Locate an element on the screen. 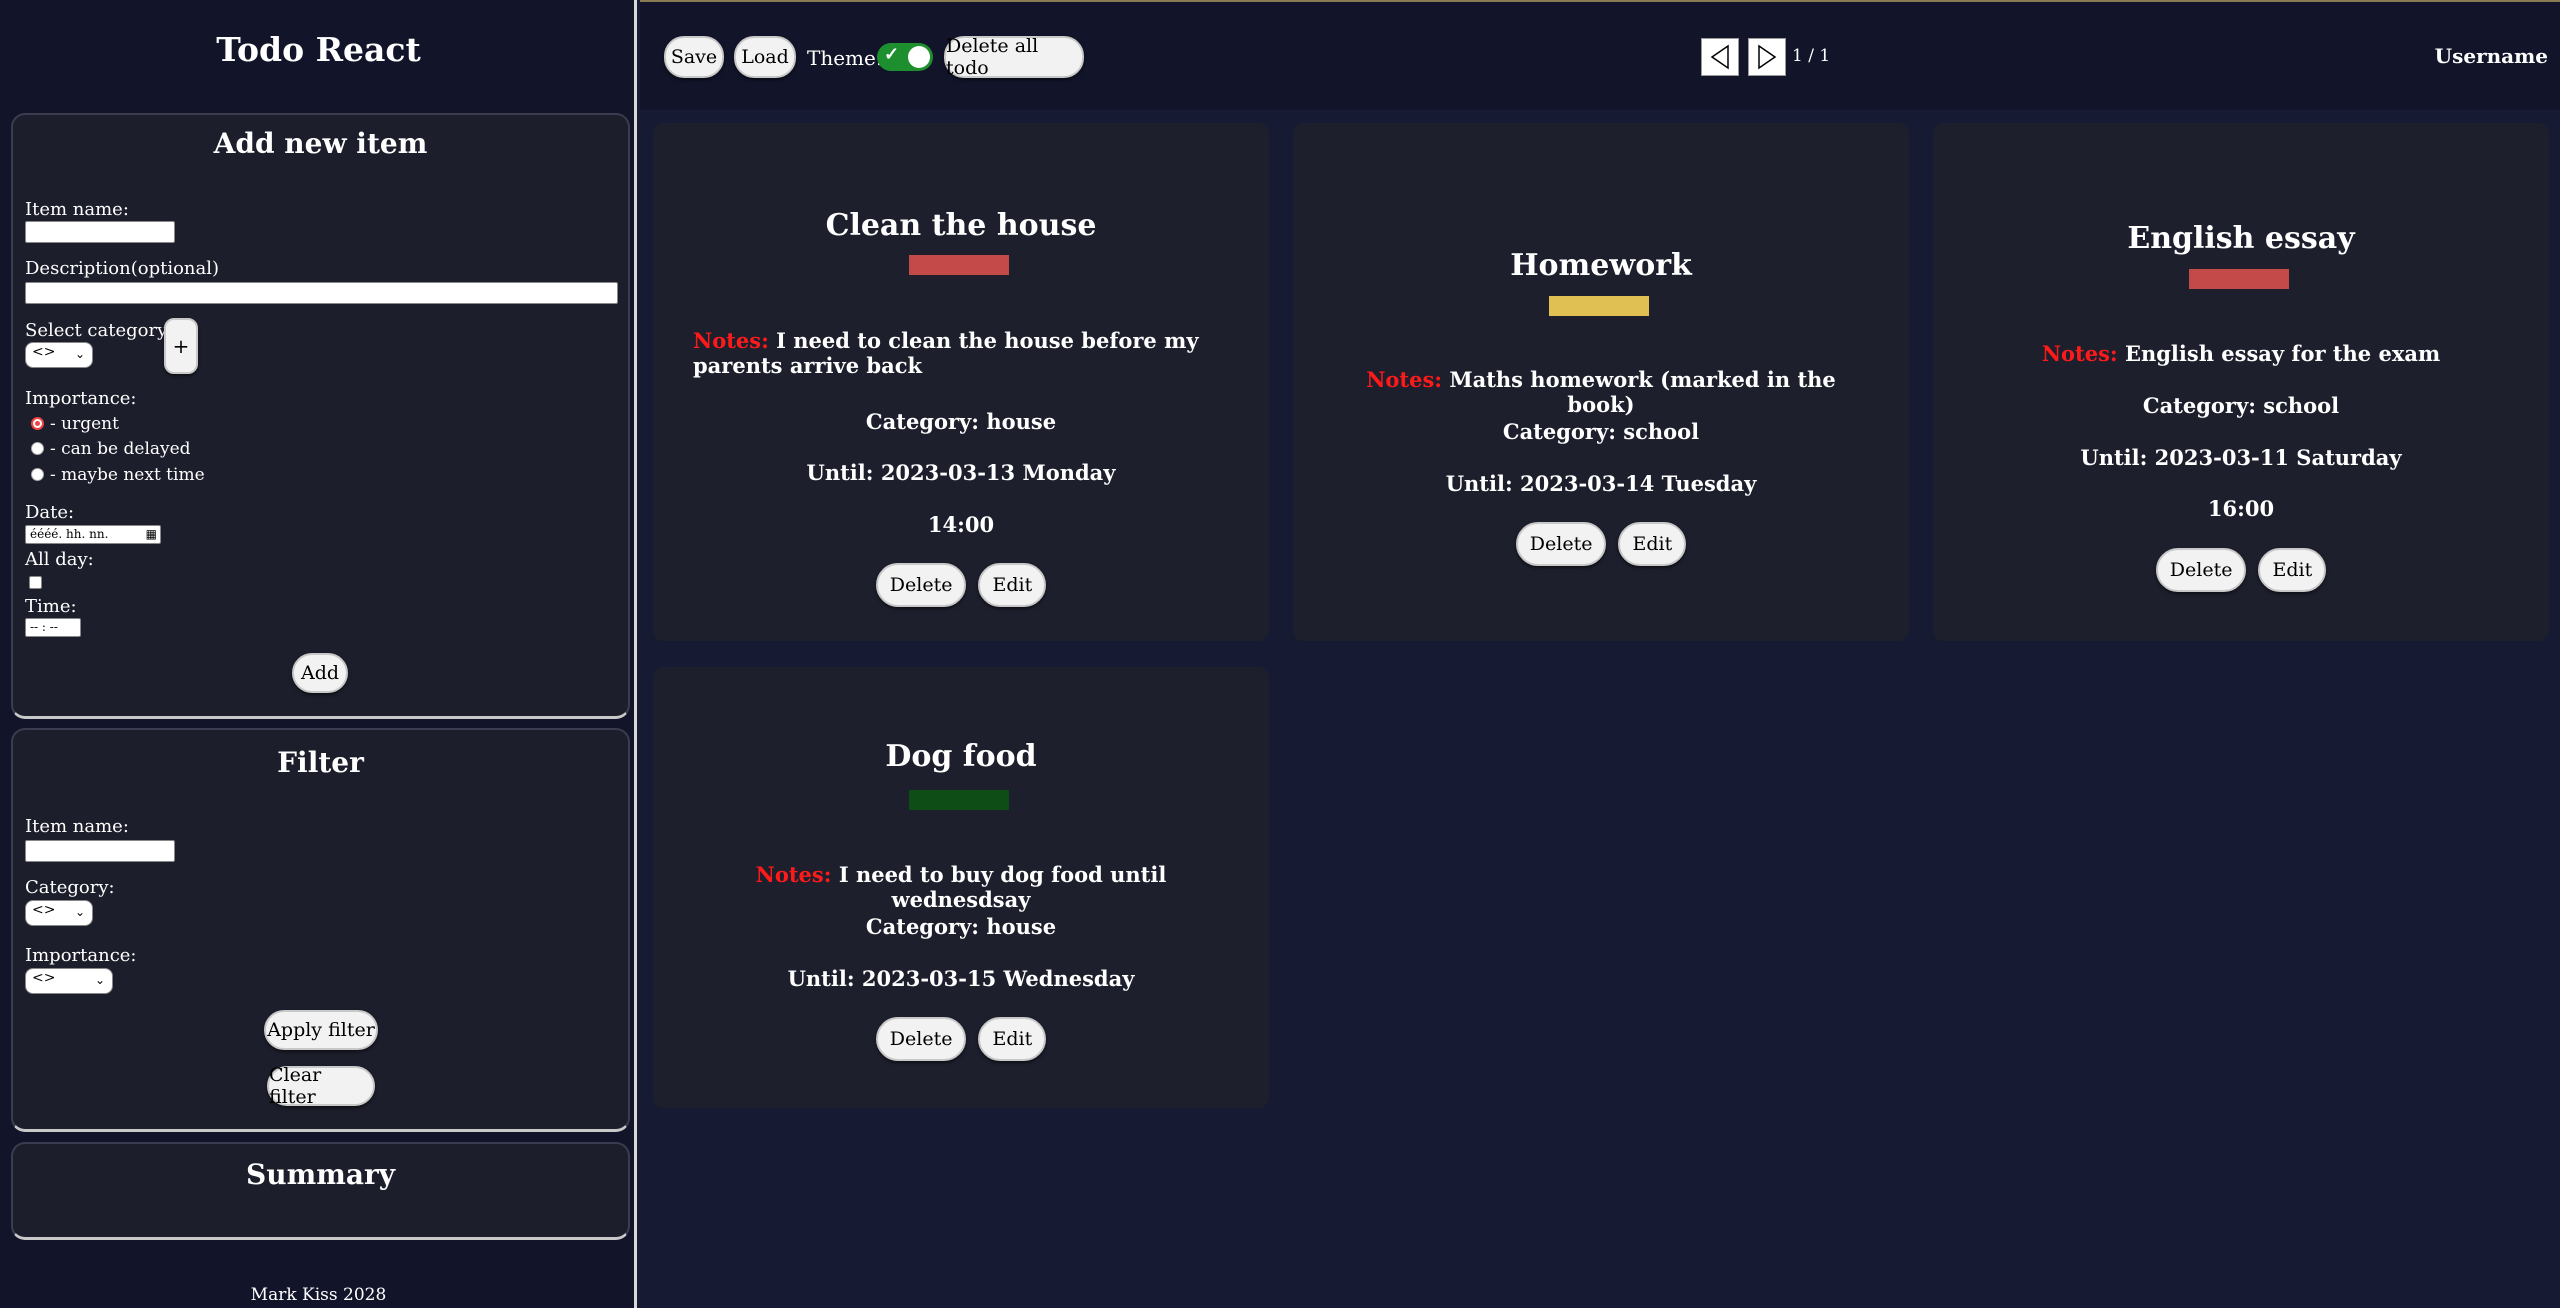 The width and height of the screenshot is (2560, 1308). select-category-label: Select category: is located at coordinates (99, 330).